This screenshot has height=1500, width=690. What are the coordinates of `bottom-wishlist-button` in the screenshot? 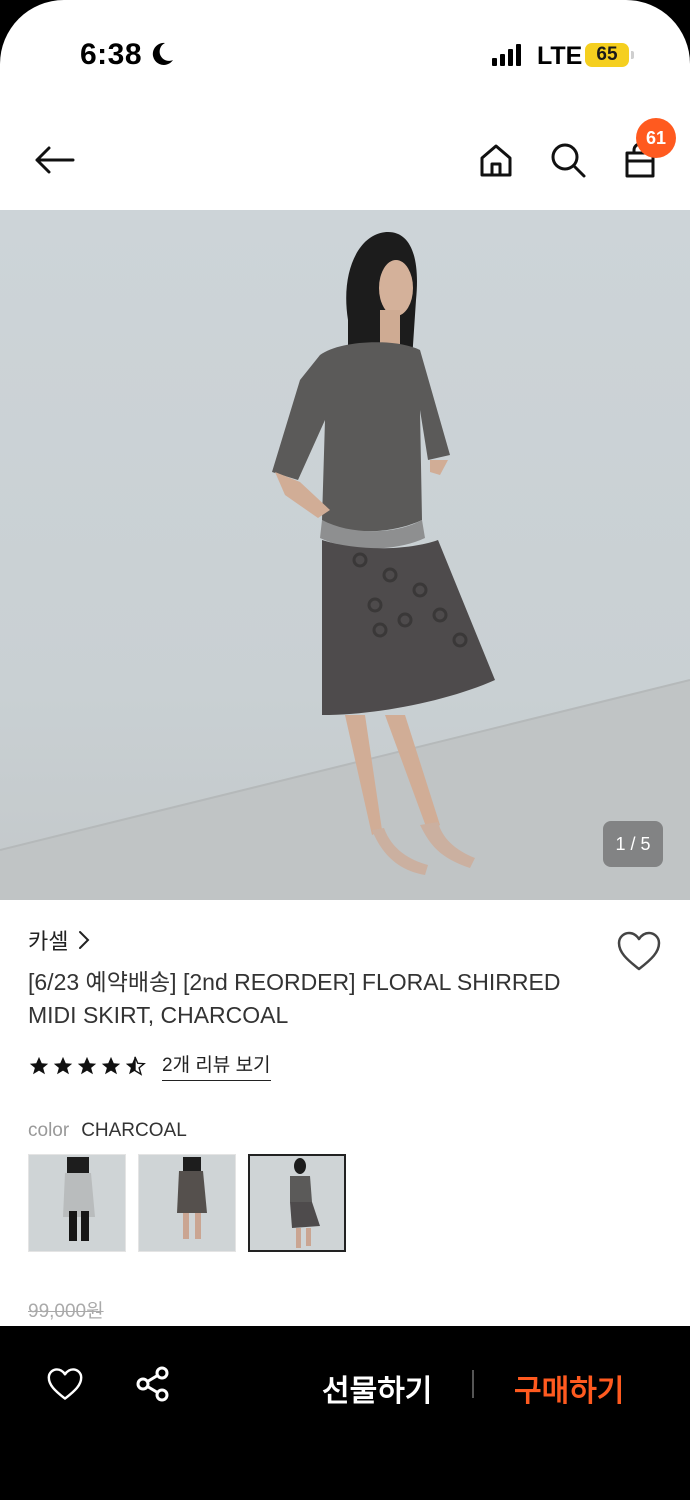 It's located at (65, 1384).